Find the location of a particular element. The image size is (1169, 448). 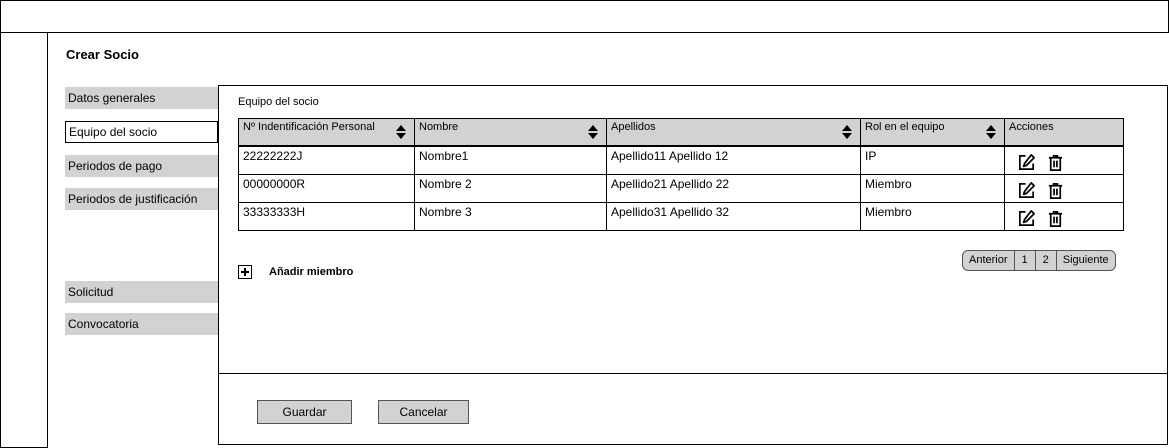

cell-nombre: Nombre 2 is located at coordinates (510, 188).